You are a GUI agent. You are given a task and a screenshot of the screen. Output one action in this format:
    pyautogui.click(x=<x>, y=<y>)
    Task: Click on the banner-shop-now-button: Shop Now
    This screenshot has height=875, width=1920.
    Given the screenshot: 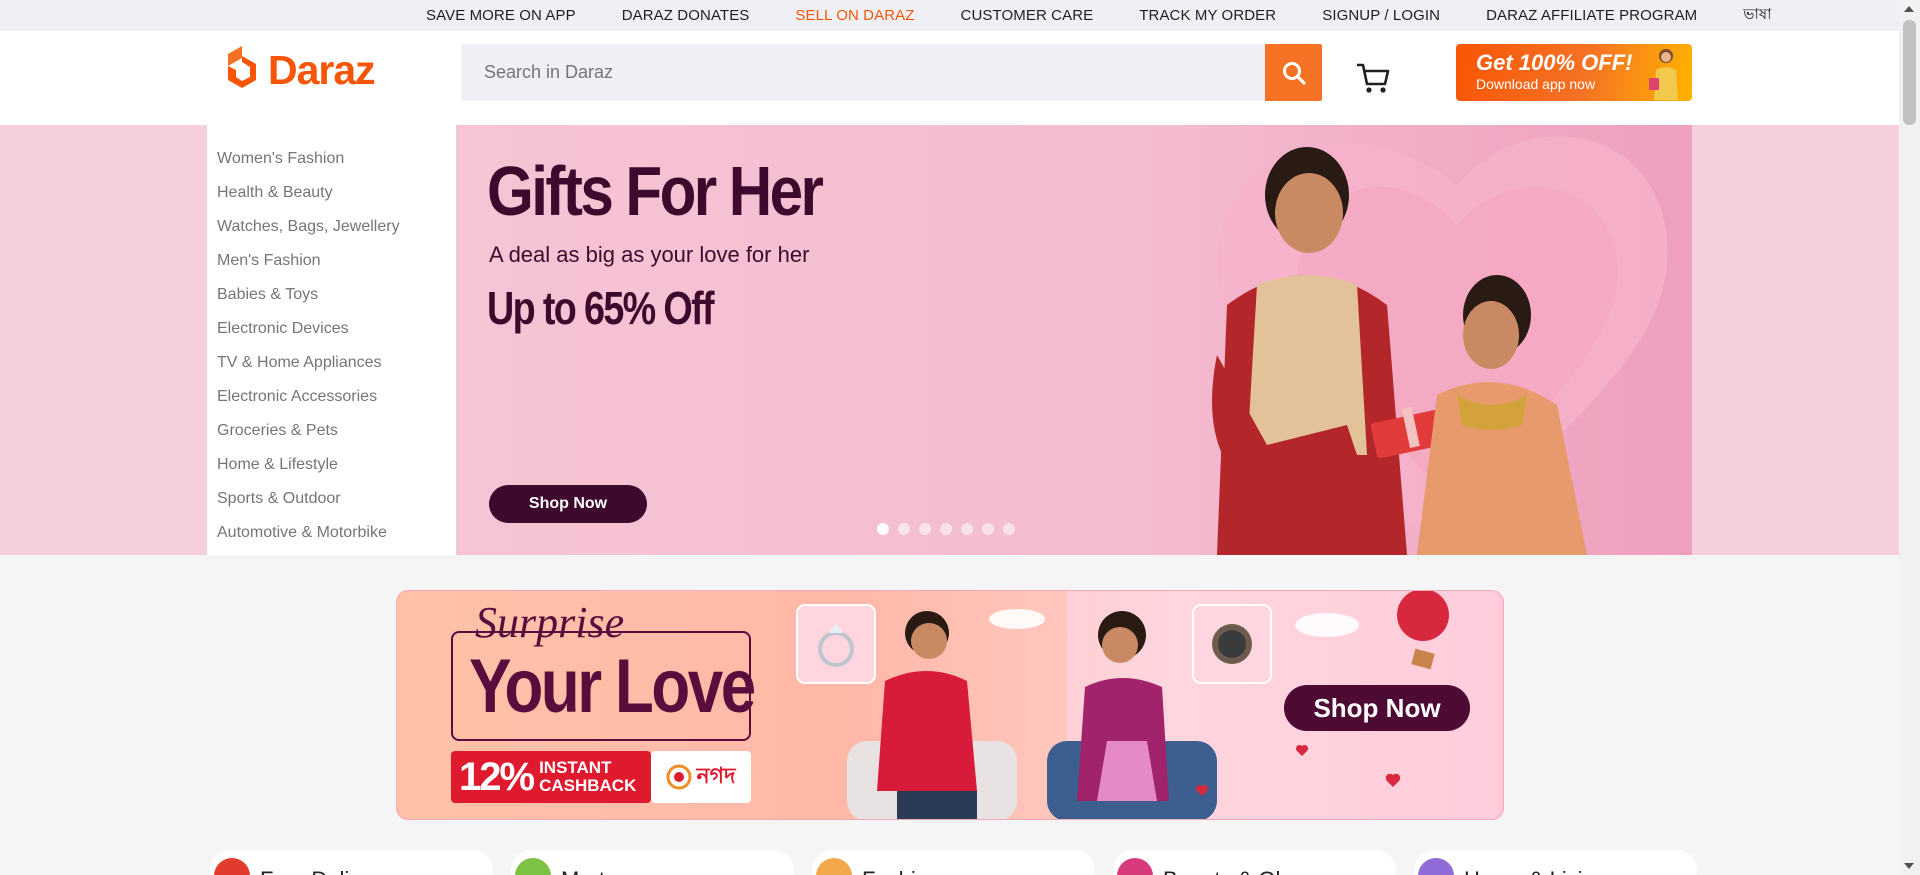 What is the action you would take?
    pyautogui.click(x=568, y=504)
    